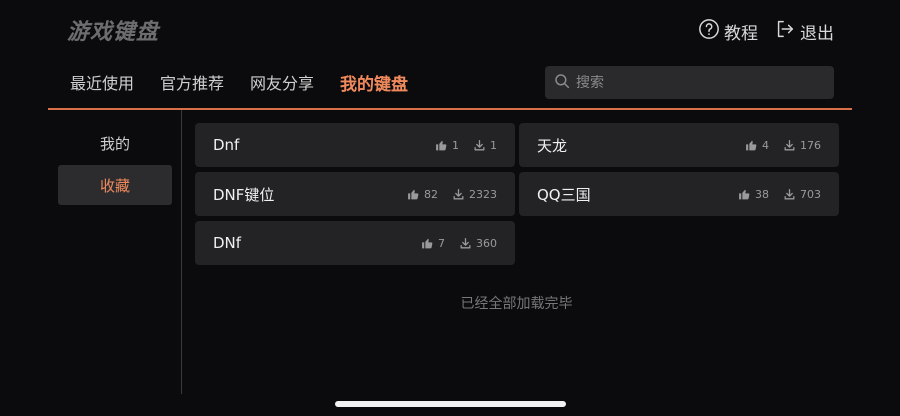 Image resolution: width=900 pixels, height=416 pixels. I want to click on top-actions: 教程 退出, so click(766, 31).